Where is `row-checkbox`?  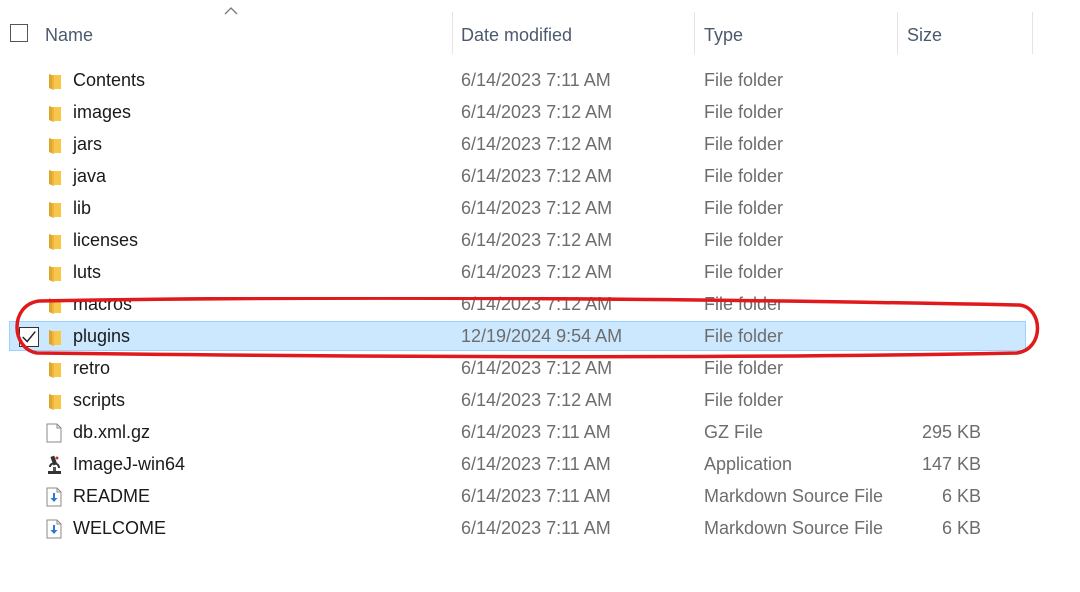
row-checkbox is located at coordinates (29, 337).